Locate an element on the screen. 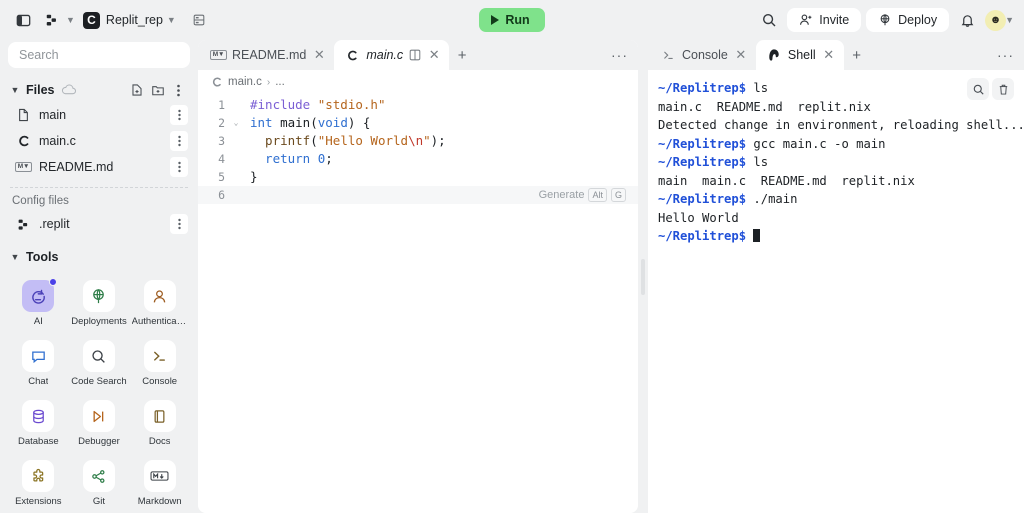 Image resolution: width=1024 pixels, height=513 pixels. tab-main-c: main.c ✕ is located at coordinates (392, 55).